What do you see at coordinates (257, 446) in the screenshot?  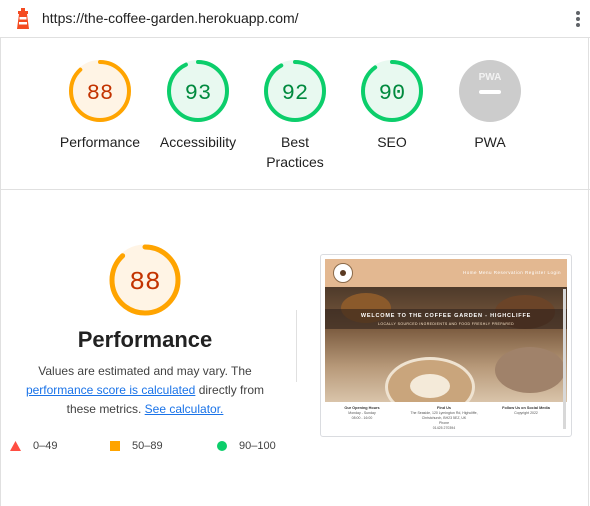 I see `legend-label: 90–100` at bounding box center [257, 446].